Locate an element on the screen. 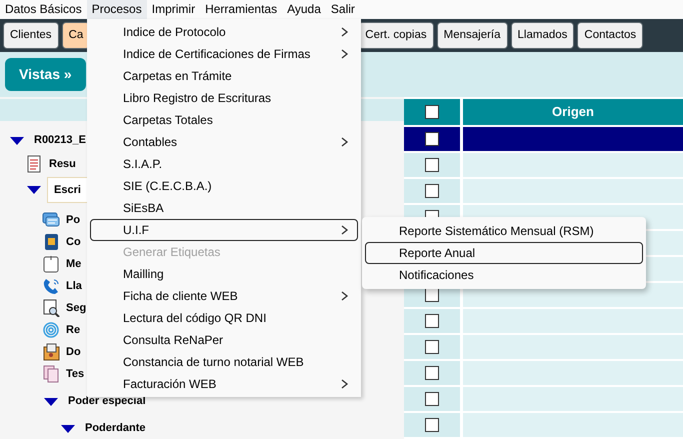 This screenshot has height=439, width=683. fingerprint-icon is located at coordinates (51, 330).